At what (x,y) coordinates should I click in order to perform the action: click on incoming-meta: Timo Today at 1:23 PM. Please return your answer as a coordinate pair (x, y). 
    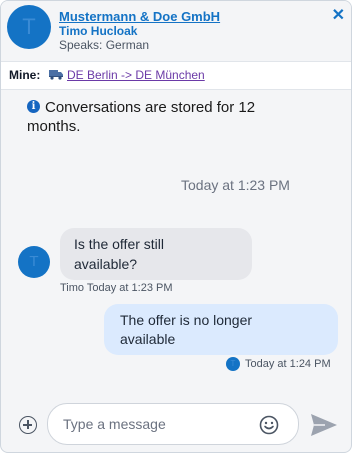
    Looking at the image, I should click on (116, 288).